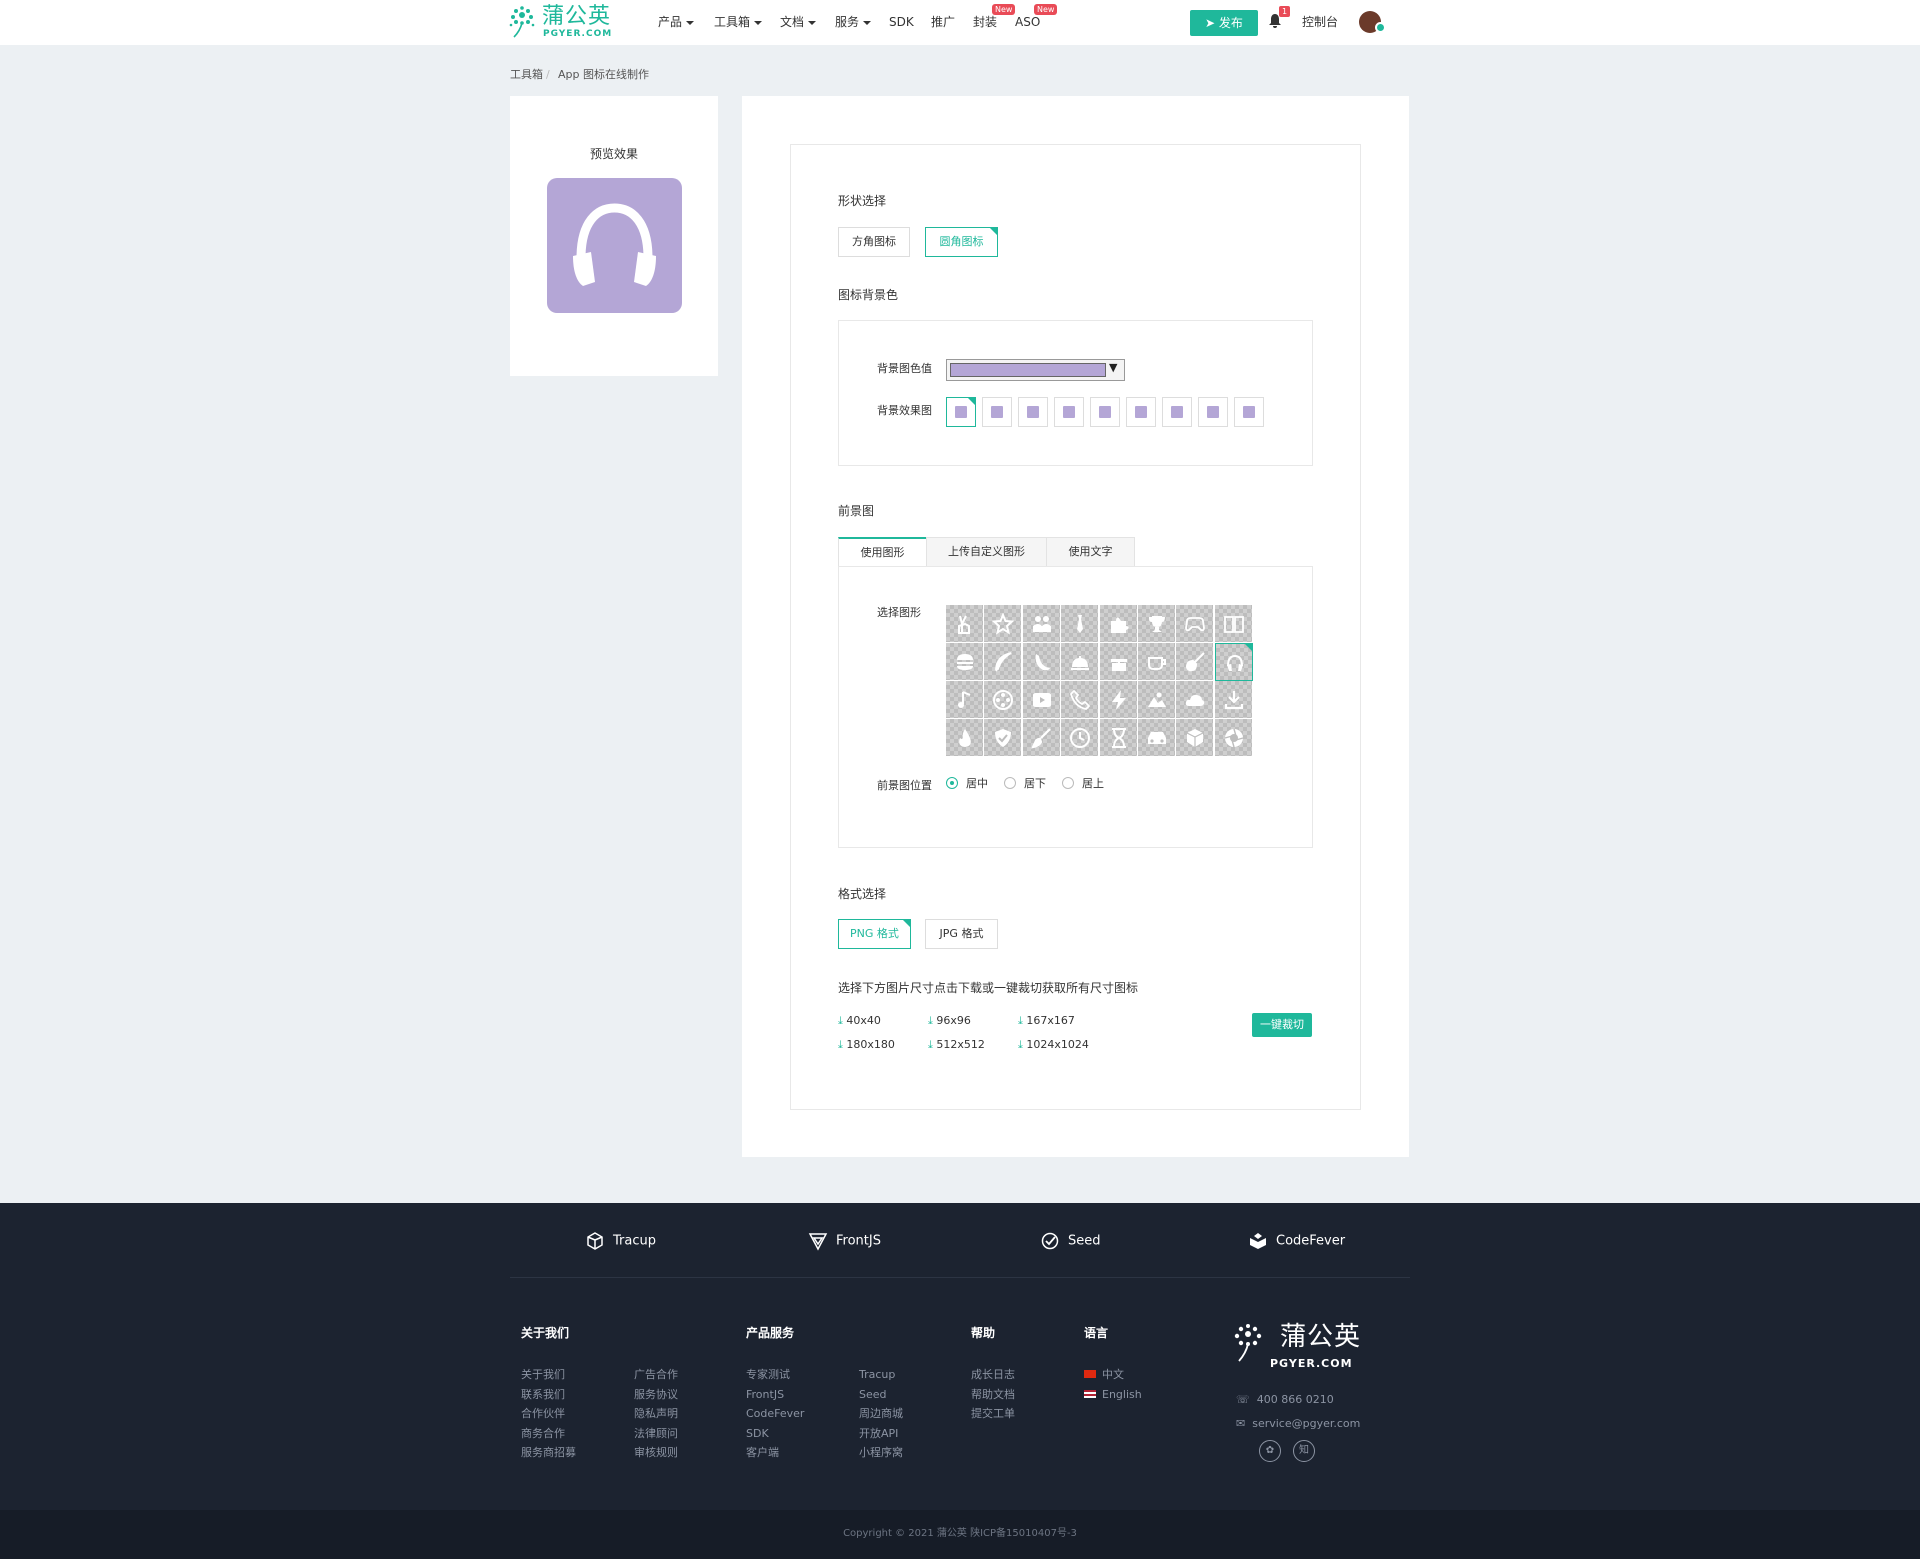  Describe the element at coordinates (985, 22) in the screenshot. I see `nav-packaging: 封装` at that location.